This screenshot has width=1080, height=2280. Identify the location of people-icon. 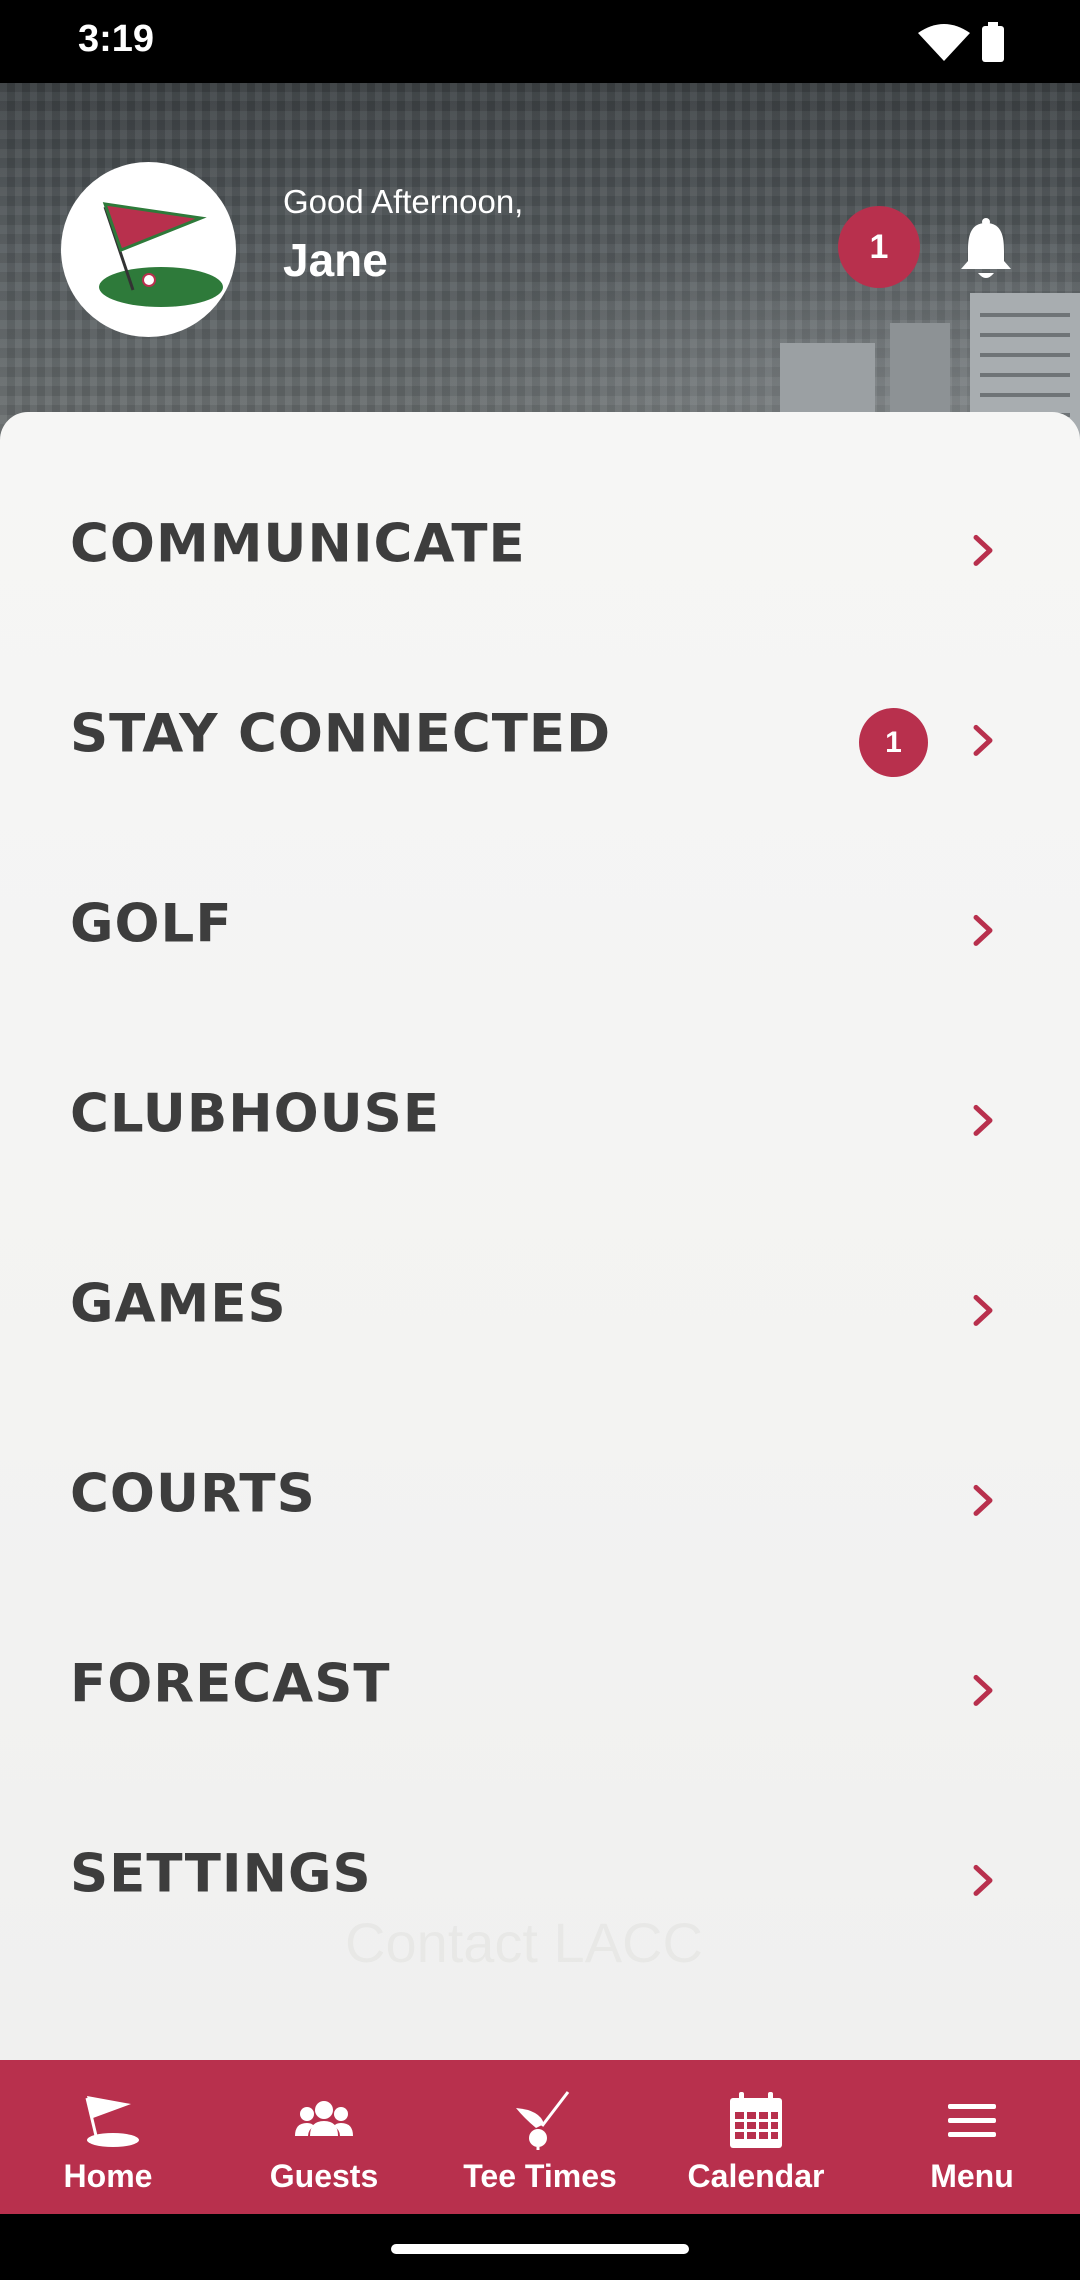
(324, 2118).